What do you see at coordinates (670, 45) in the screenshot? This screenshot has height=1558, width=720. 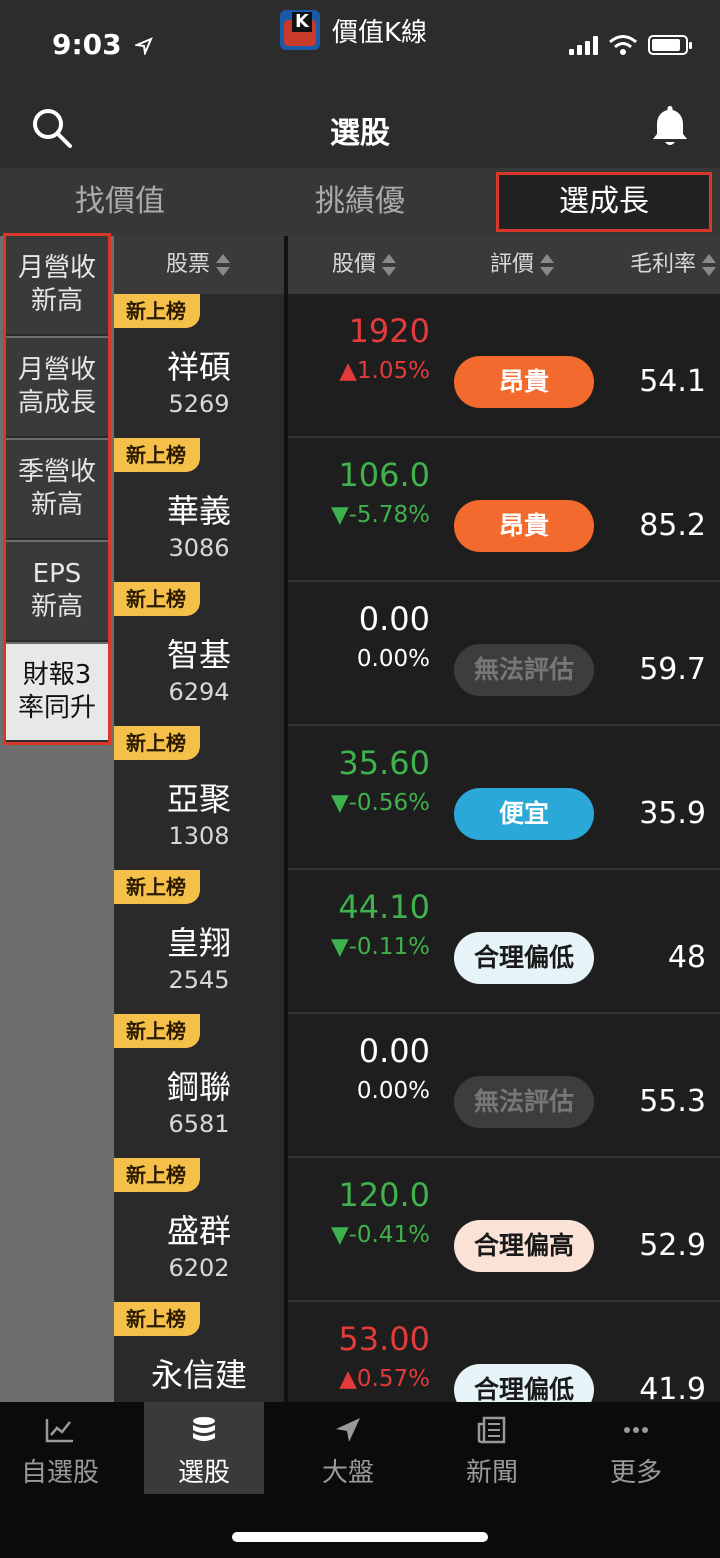 I see `battery-icon` at bounding box center [670, 45].